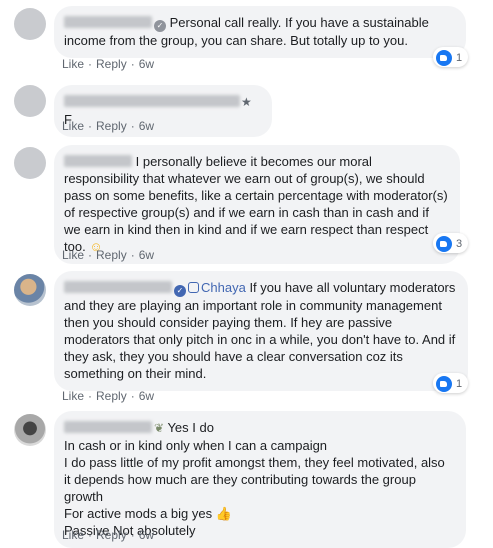 This screenshot has width=493, height=548. I want to click on author-role-link: Chhaya, so click(223, 287).